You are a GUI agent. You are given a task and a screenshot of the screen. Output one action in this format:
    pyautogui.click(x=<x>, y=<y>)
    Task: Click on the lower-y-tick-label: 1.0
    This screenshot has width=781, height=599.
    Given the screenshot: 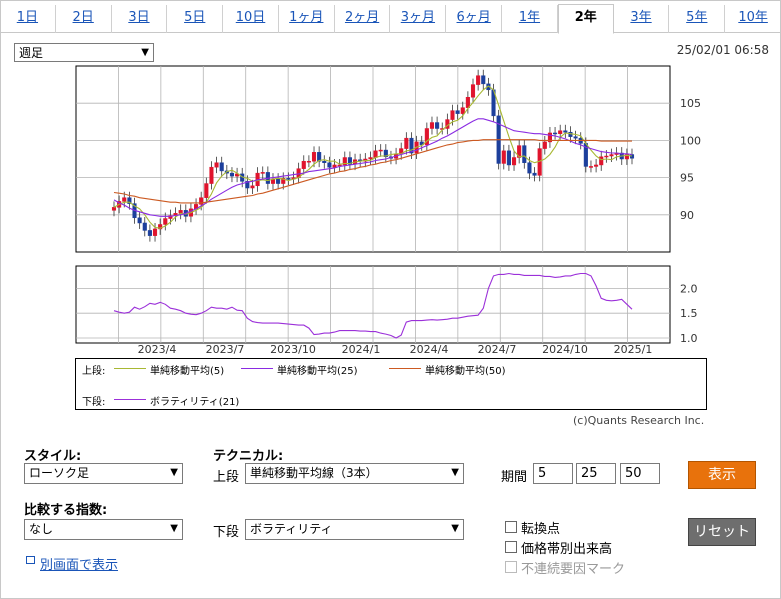 What is the action you would take?
    pyautogui.click(x=689, y=338)
    